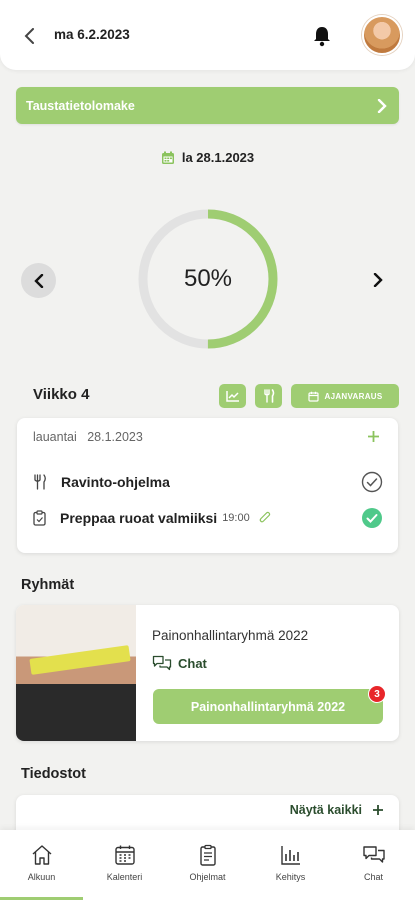 The height and width of the screenshot is (900, 415). I want to click on task-row: Preppaa ruoat valmiiksi 19:00, so click(208, 518).